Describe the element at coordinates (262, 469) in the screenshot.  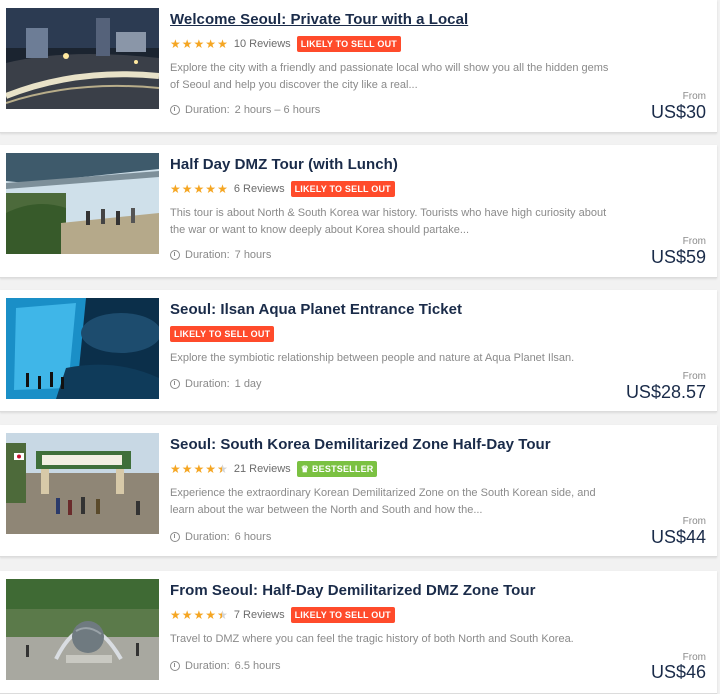
I see `review-count: 21 Reviews` at that location.